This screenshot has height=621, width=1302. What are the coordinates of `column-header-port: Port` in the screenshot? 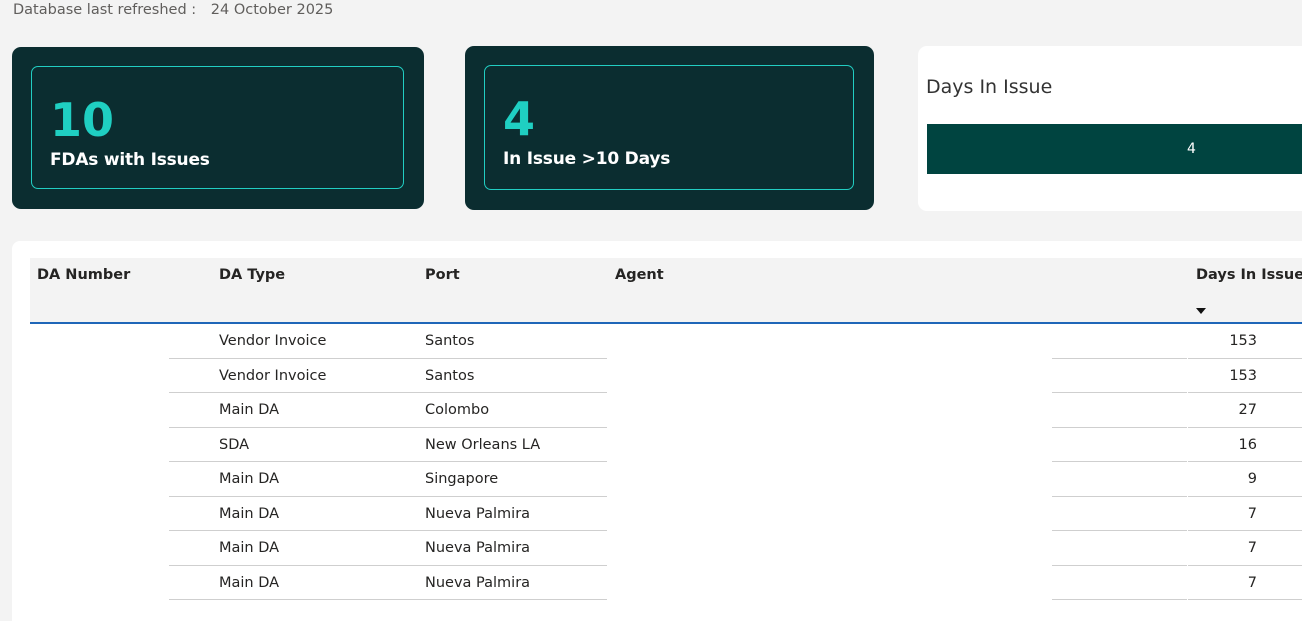 It's located at (442, 275).